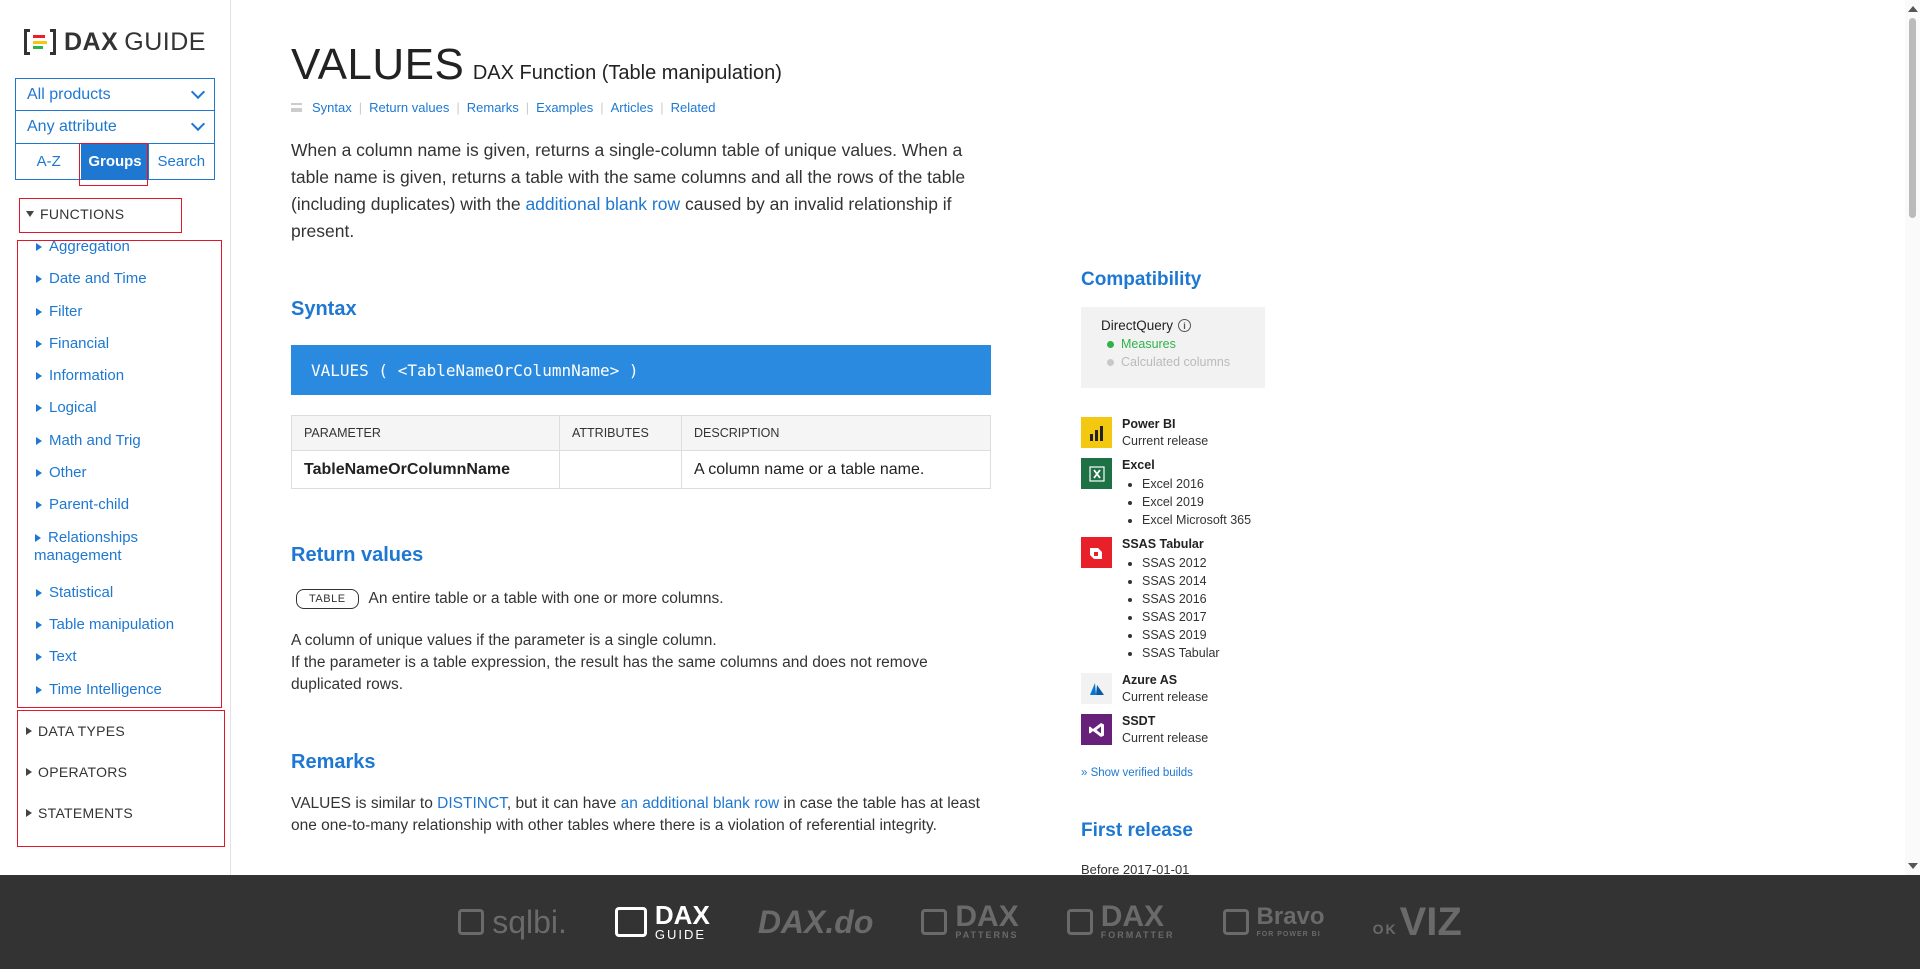 The height and width of the screenshot is (969, 1920). I want to click on bravo-icon, so click(1235, 922).